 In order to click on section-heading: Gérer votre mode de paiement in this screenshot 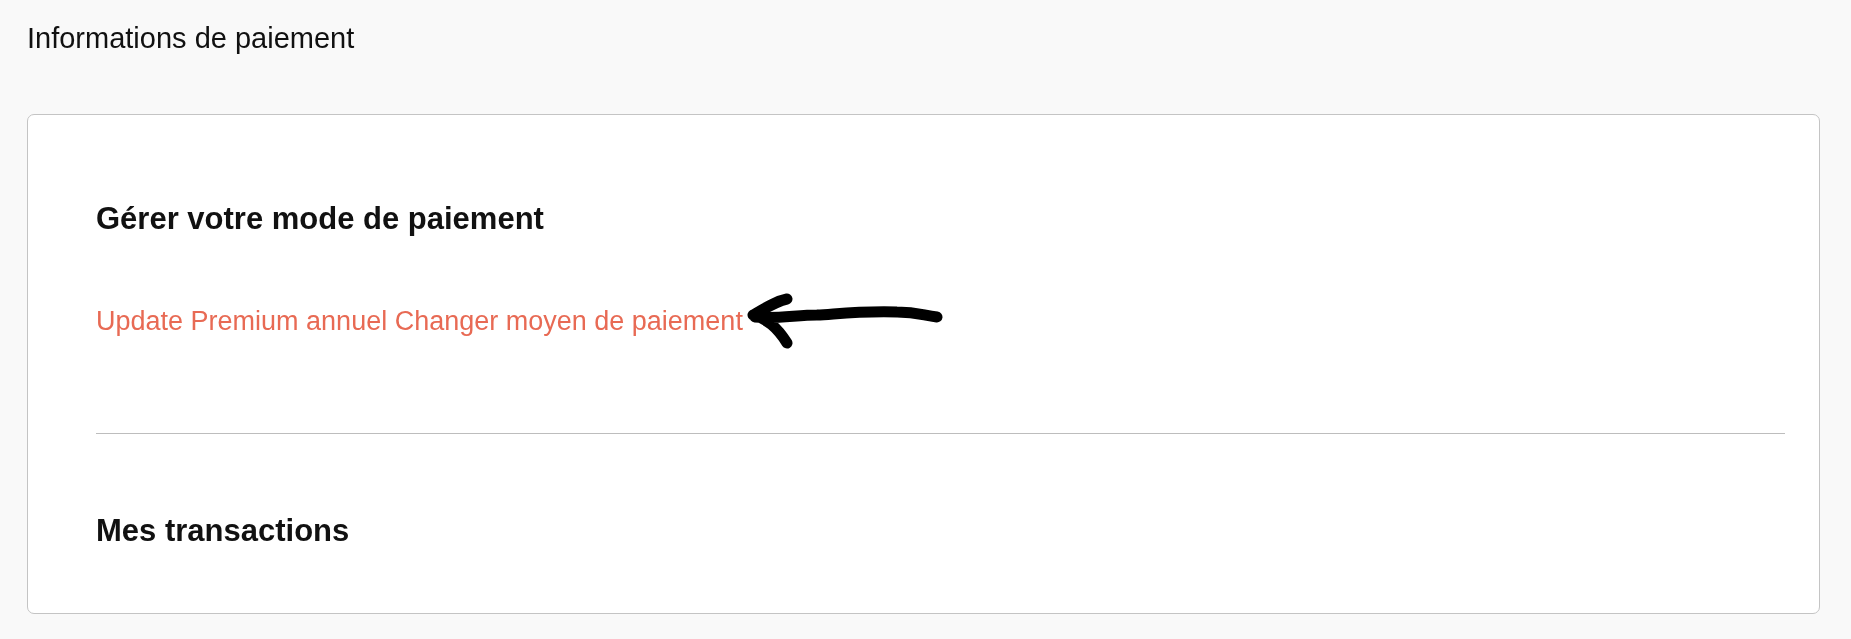, I will do `click(320, 219)`.